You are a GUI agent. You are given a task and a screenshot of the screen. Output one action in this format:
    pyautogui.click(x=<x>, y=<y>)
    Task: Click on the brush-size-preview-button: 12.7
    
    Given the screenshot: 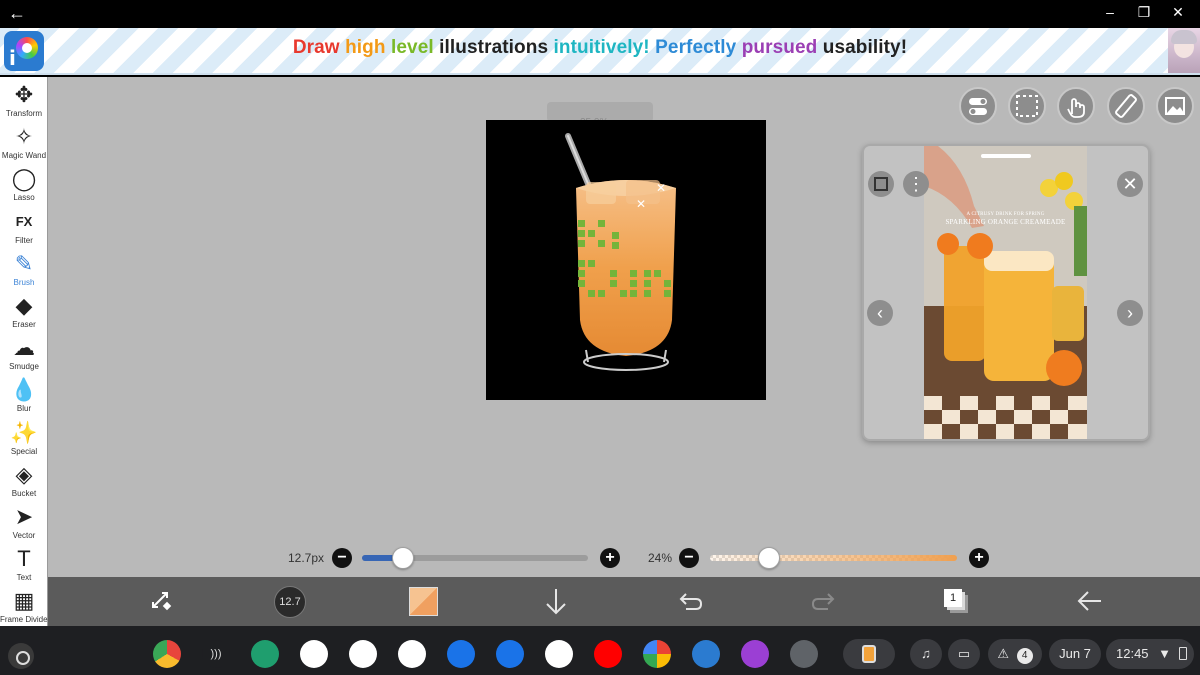 What is the action you would take?
    pyautogui.click(x=290, y=601)
    